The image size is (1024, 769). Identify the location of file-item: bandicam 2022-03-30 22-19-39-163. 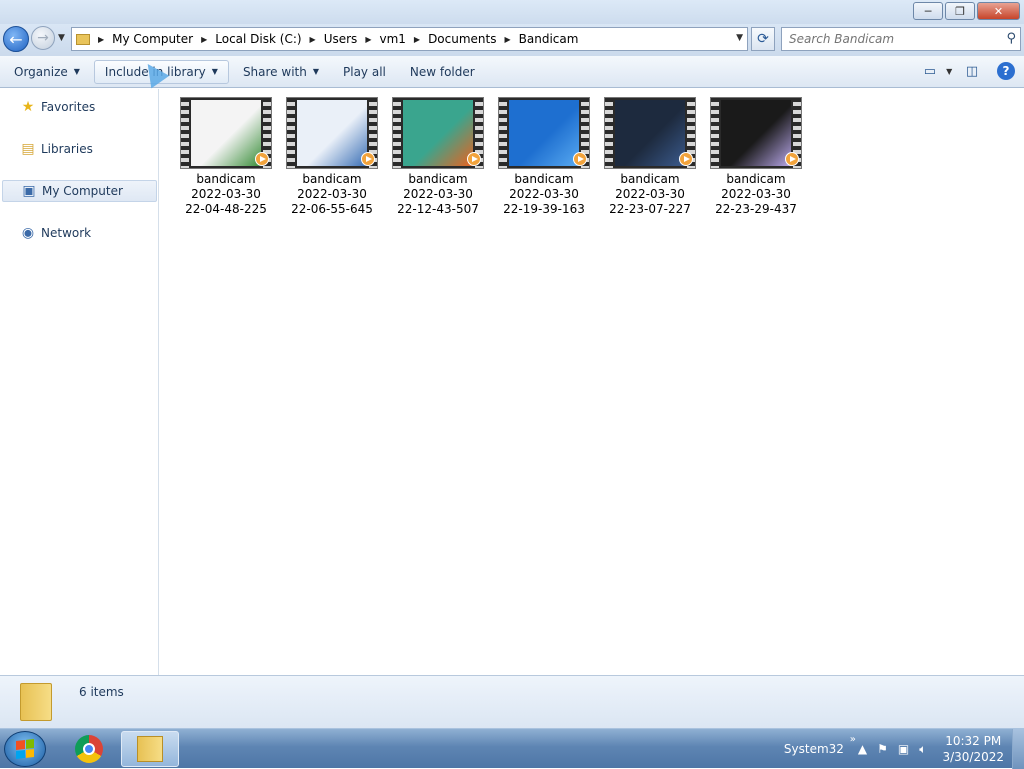
(544, 157).